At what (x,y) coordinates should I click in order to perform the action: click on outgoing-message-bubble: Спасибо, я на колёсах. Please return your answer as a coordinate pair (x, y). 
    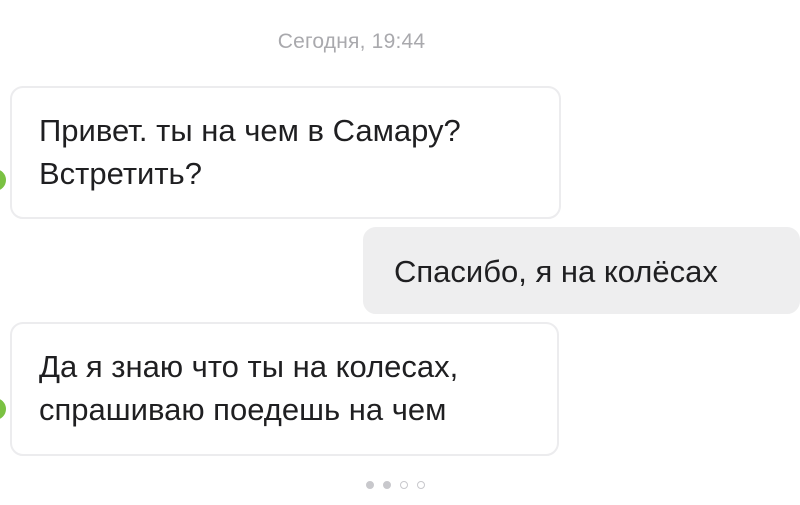
    Looking at the image, I should click on (581, 270).